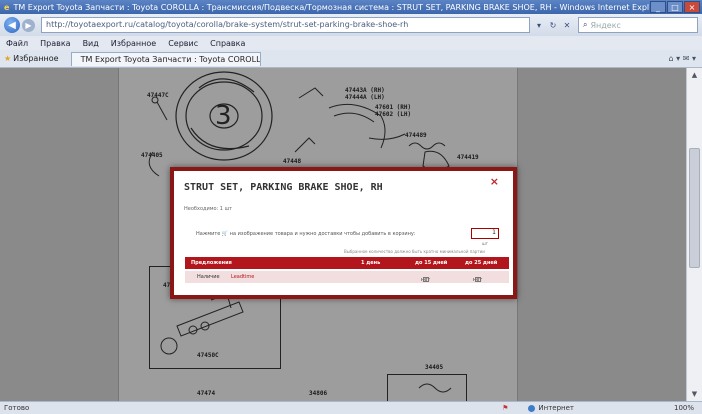 This screenshot has width=702, height=414. What do you see at coordinates (227, 43) in the screenshot?
I see `menu-item-help: Справка` at bounding box center [227, 43].